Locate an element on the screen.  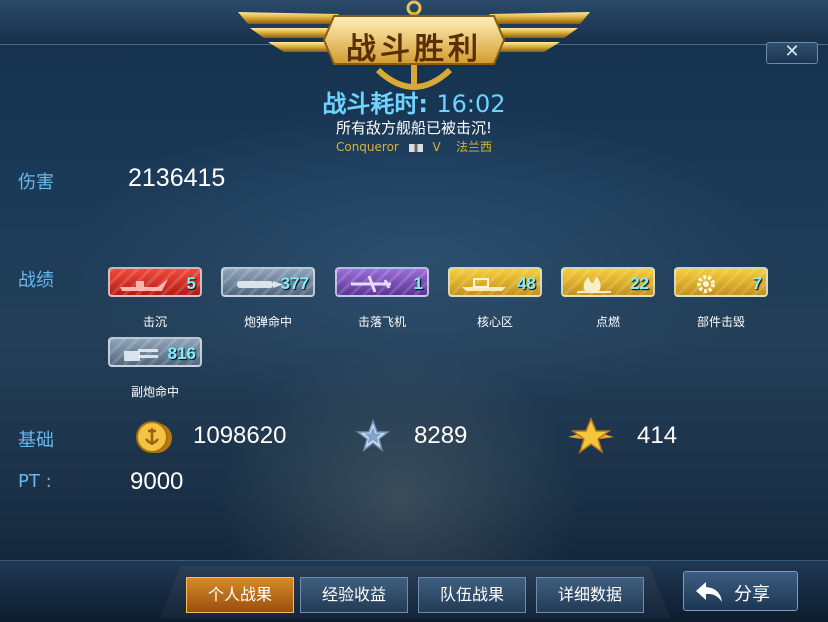
badge-label: 副炮命中 is located at coordinates (154, 392).